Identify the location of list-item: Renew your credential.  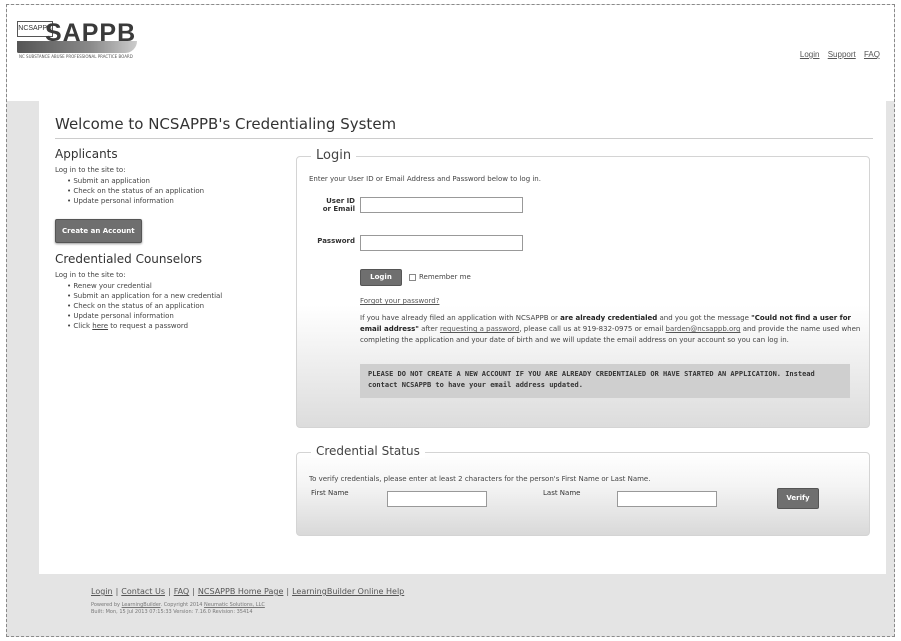
(176, 286).